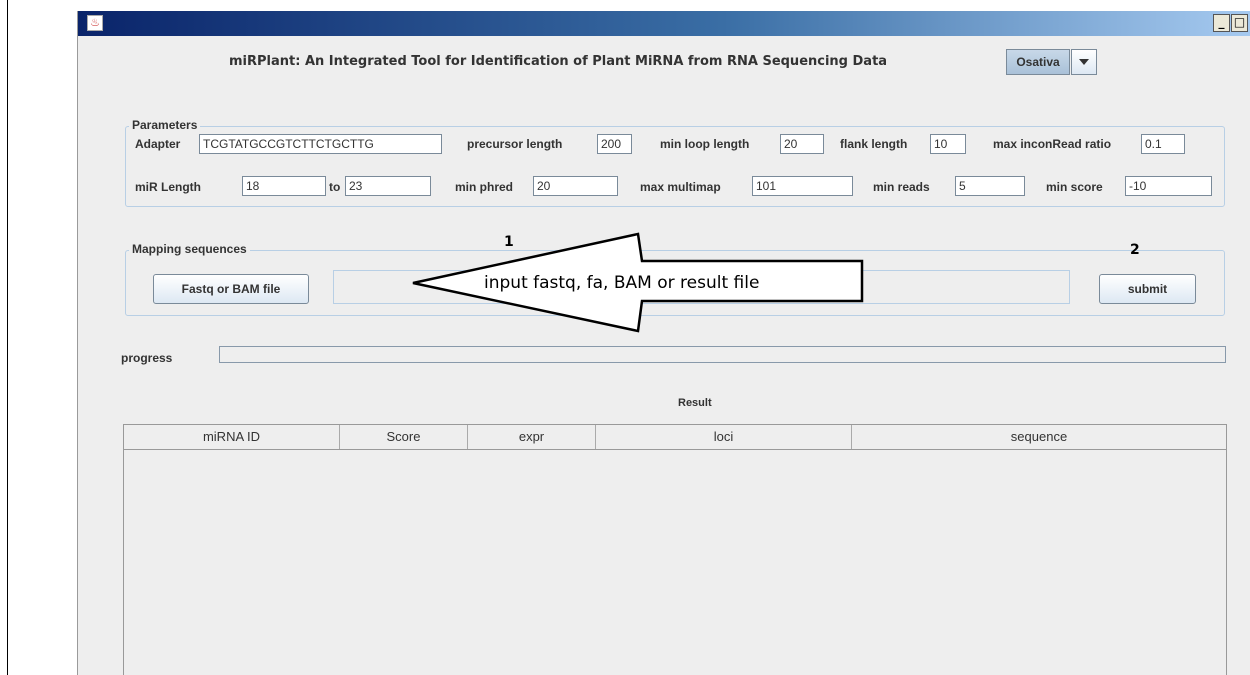  I want to click on min-reads-label: min reads, so click(901, 187).